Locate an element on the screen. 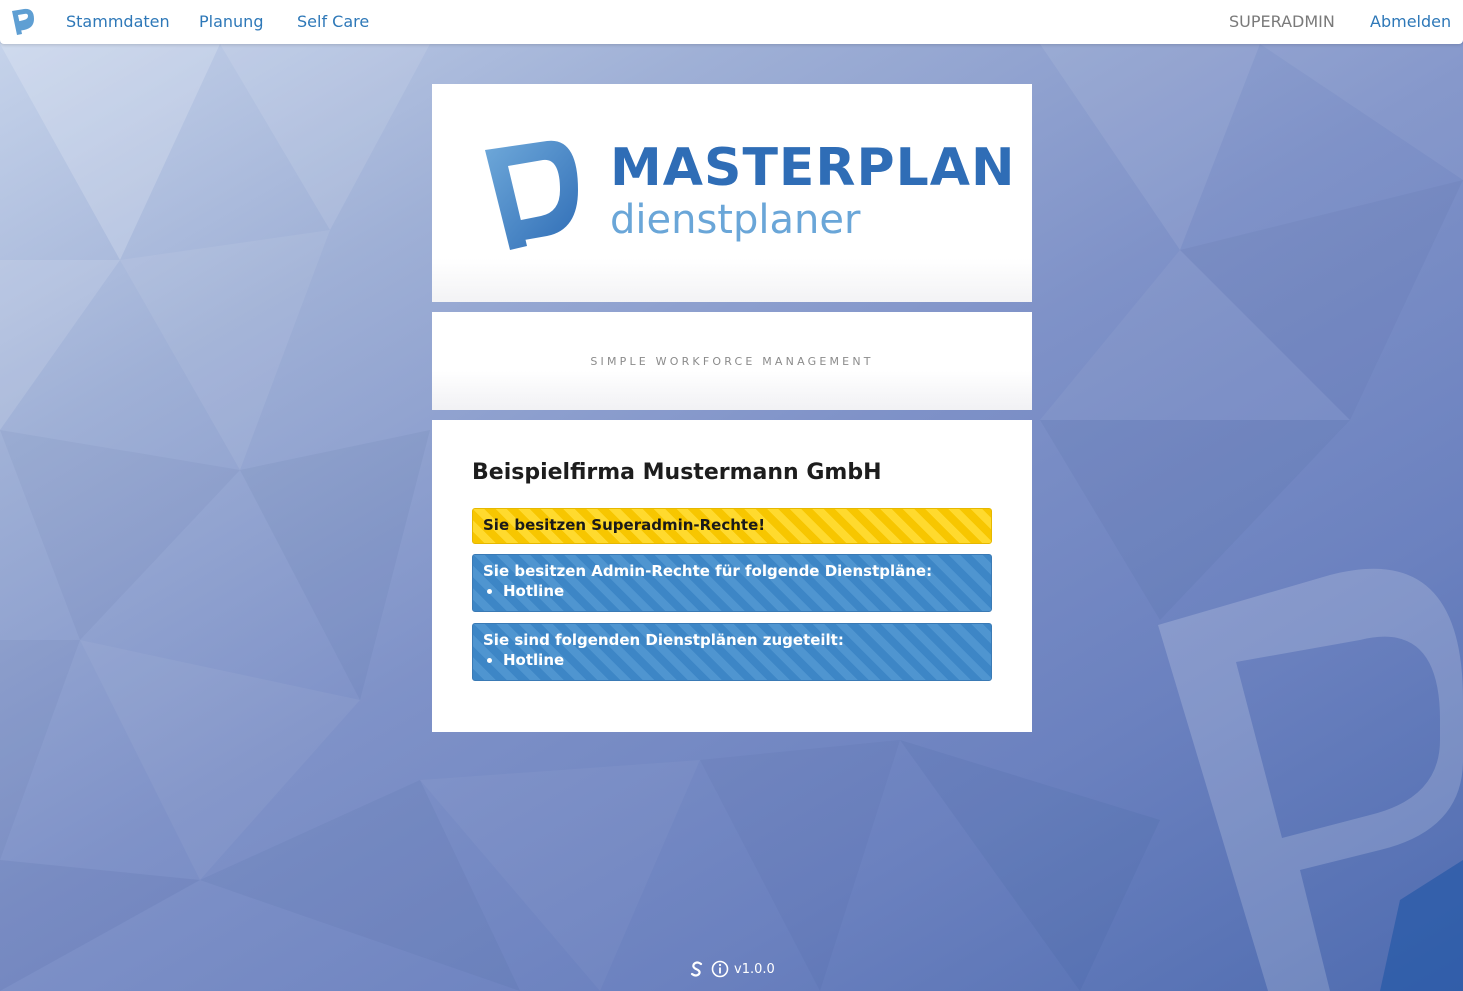  tagline-text: SIMPLE WORKFORCE MANAGEMENT is located at coordinates (732, 361).